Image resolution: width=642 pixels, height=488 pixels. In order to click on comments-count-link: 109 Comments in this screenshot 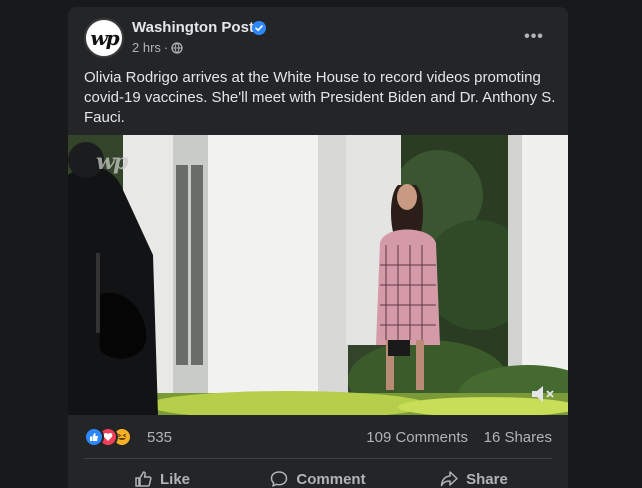, I will do `click(417, 437)`.